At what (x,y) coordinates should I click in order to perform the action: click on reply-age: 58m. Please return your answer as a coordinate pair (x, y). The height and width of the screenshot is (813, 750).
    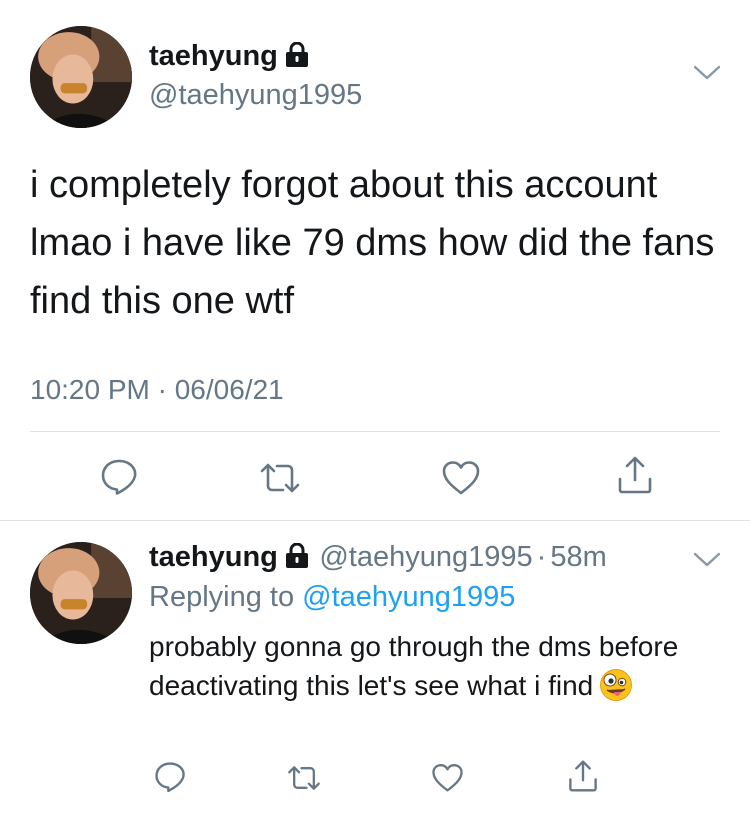
    Looking at the image, I should click on (578, 557).